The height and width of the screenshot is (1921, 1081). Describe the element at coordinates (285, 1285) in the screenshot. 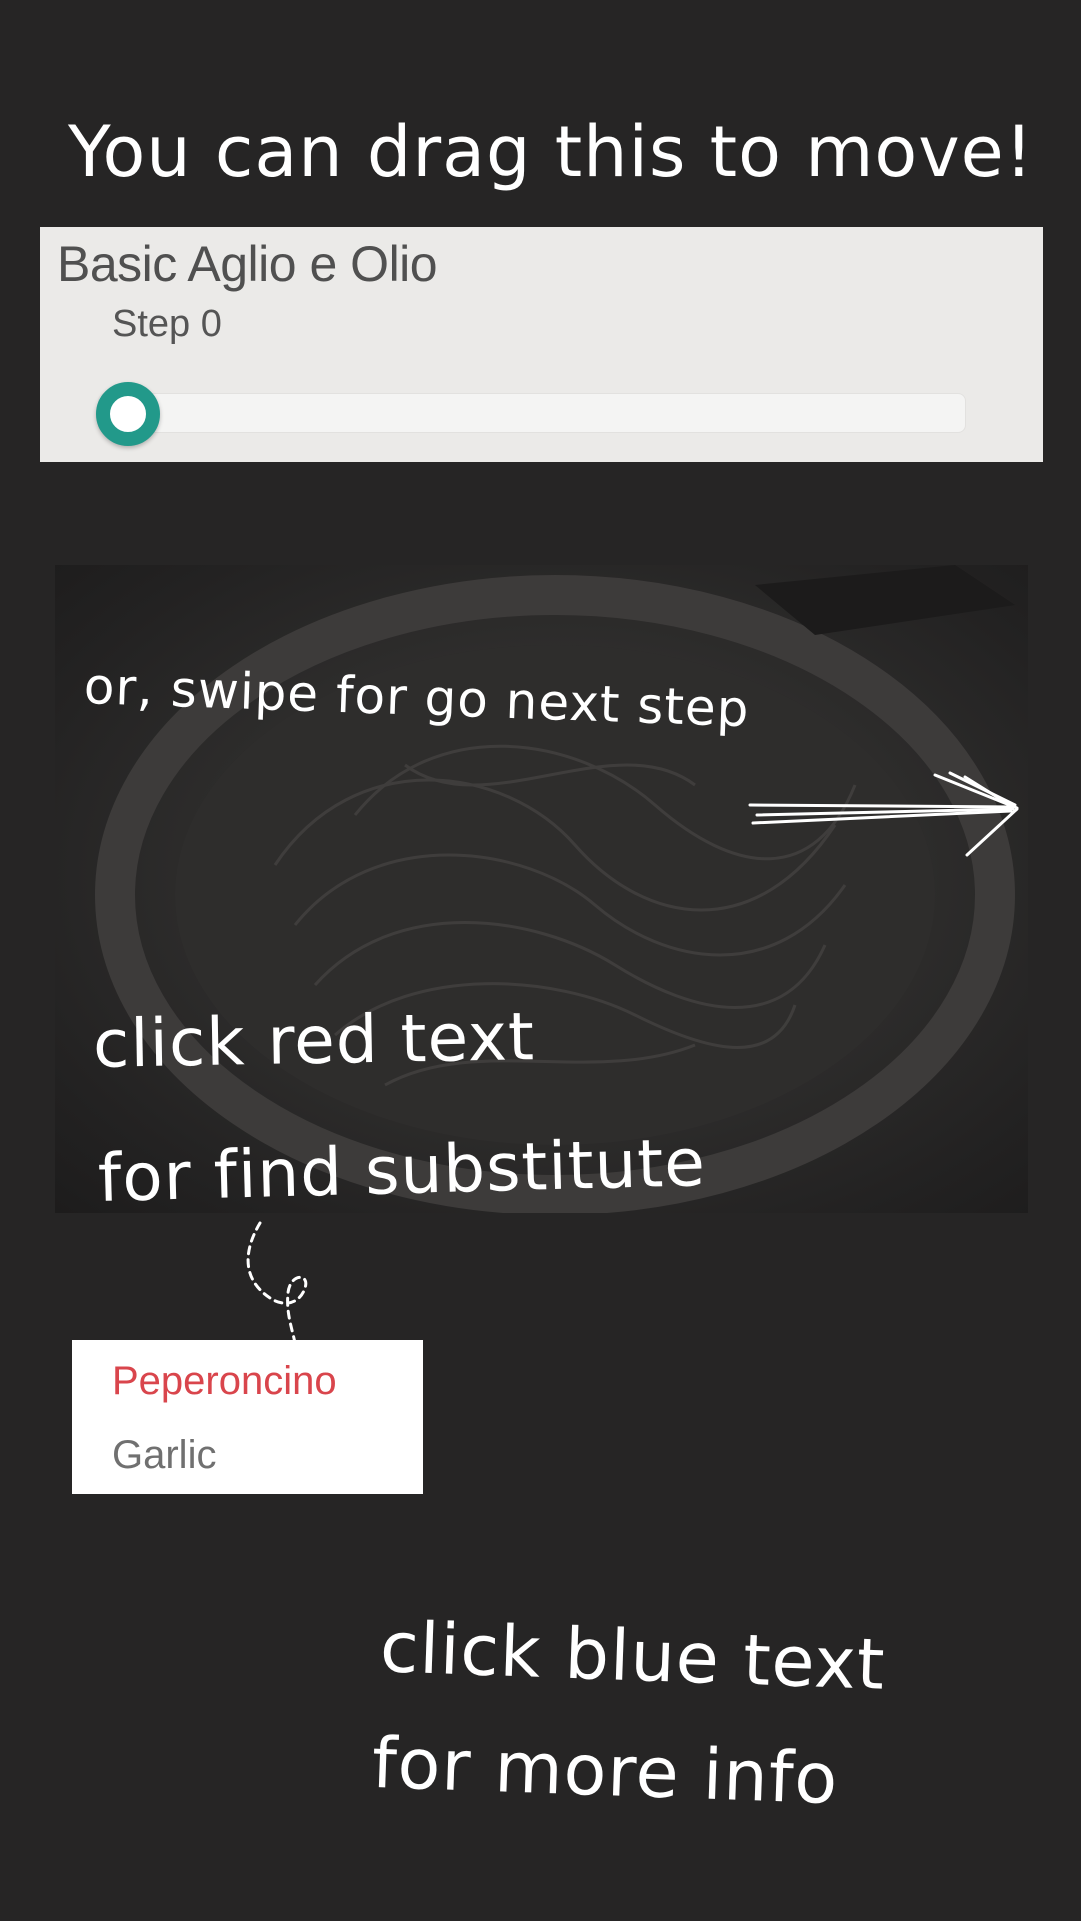

I see `dotted-arrow-icon` at that location.